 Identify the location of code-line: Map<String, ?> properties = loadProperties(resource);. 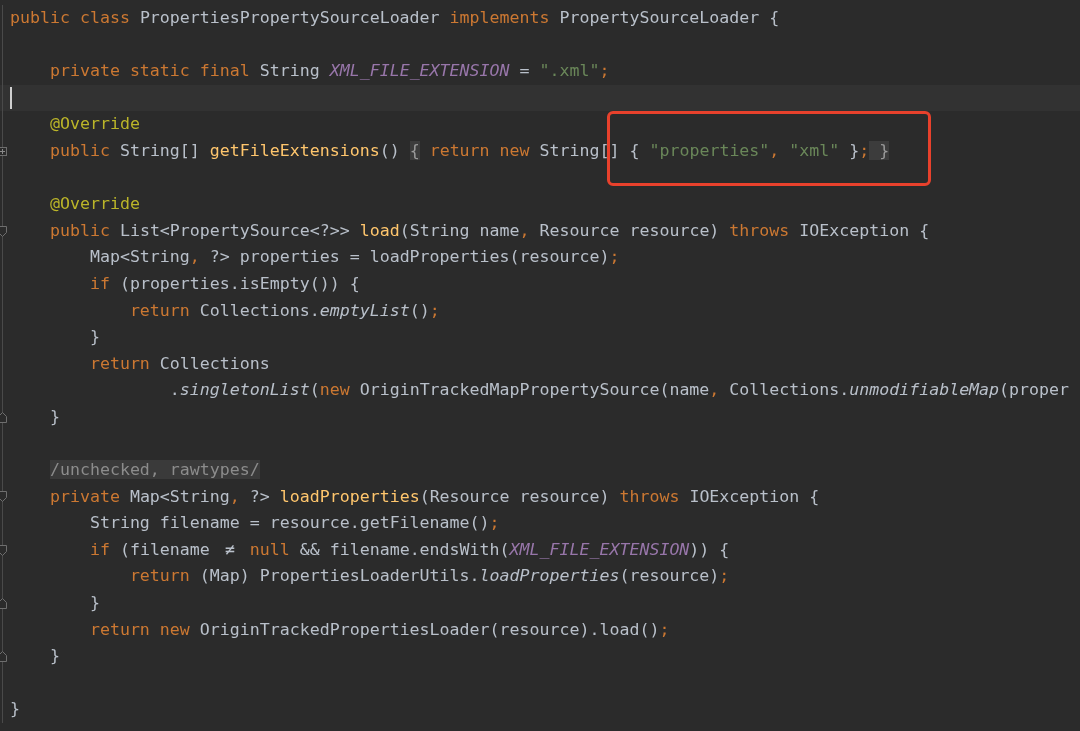
(354, 257).